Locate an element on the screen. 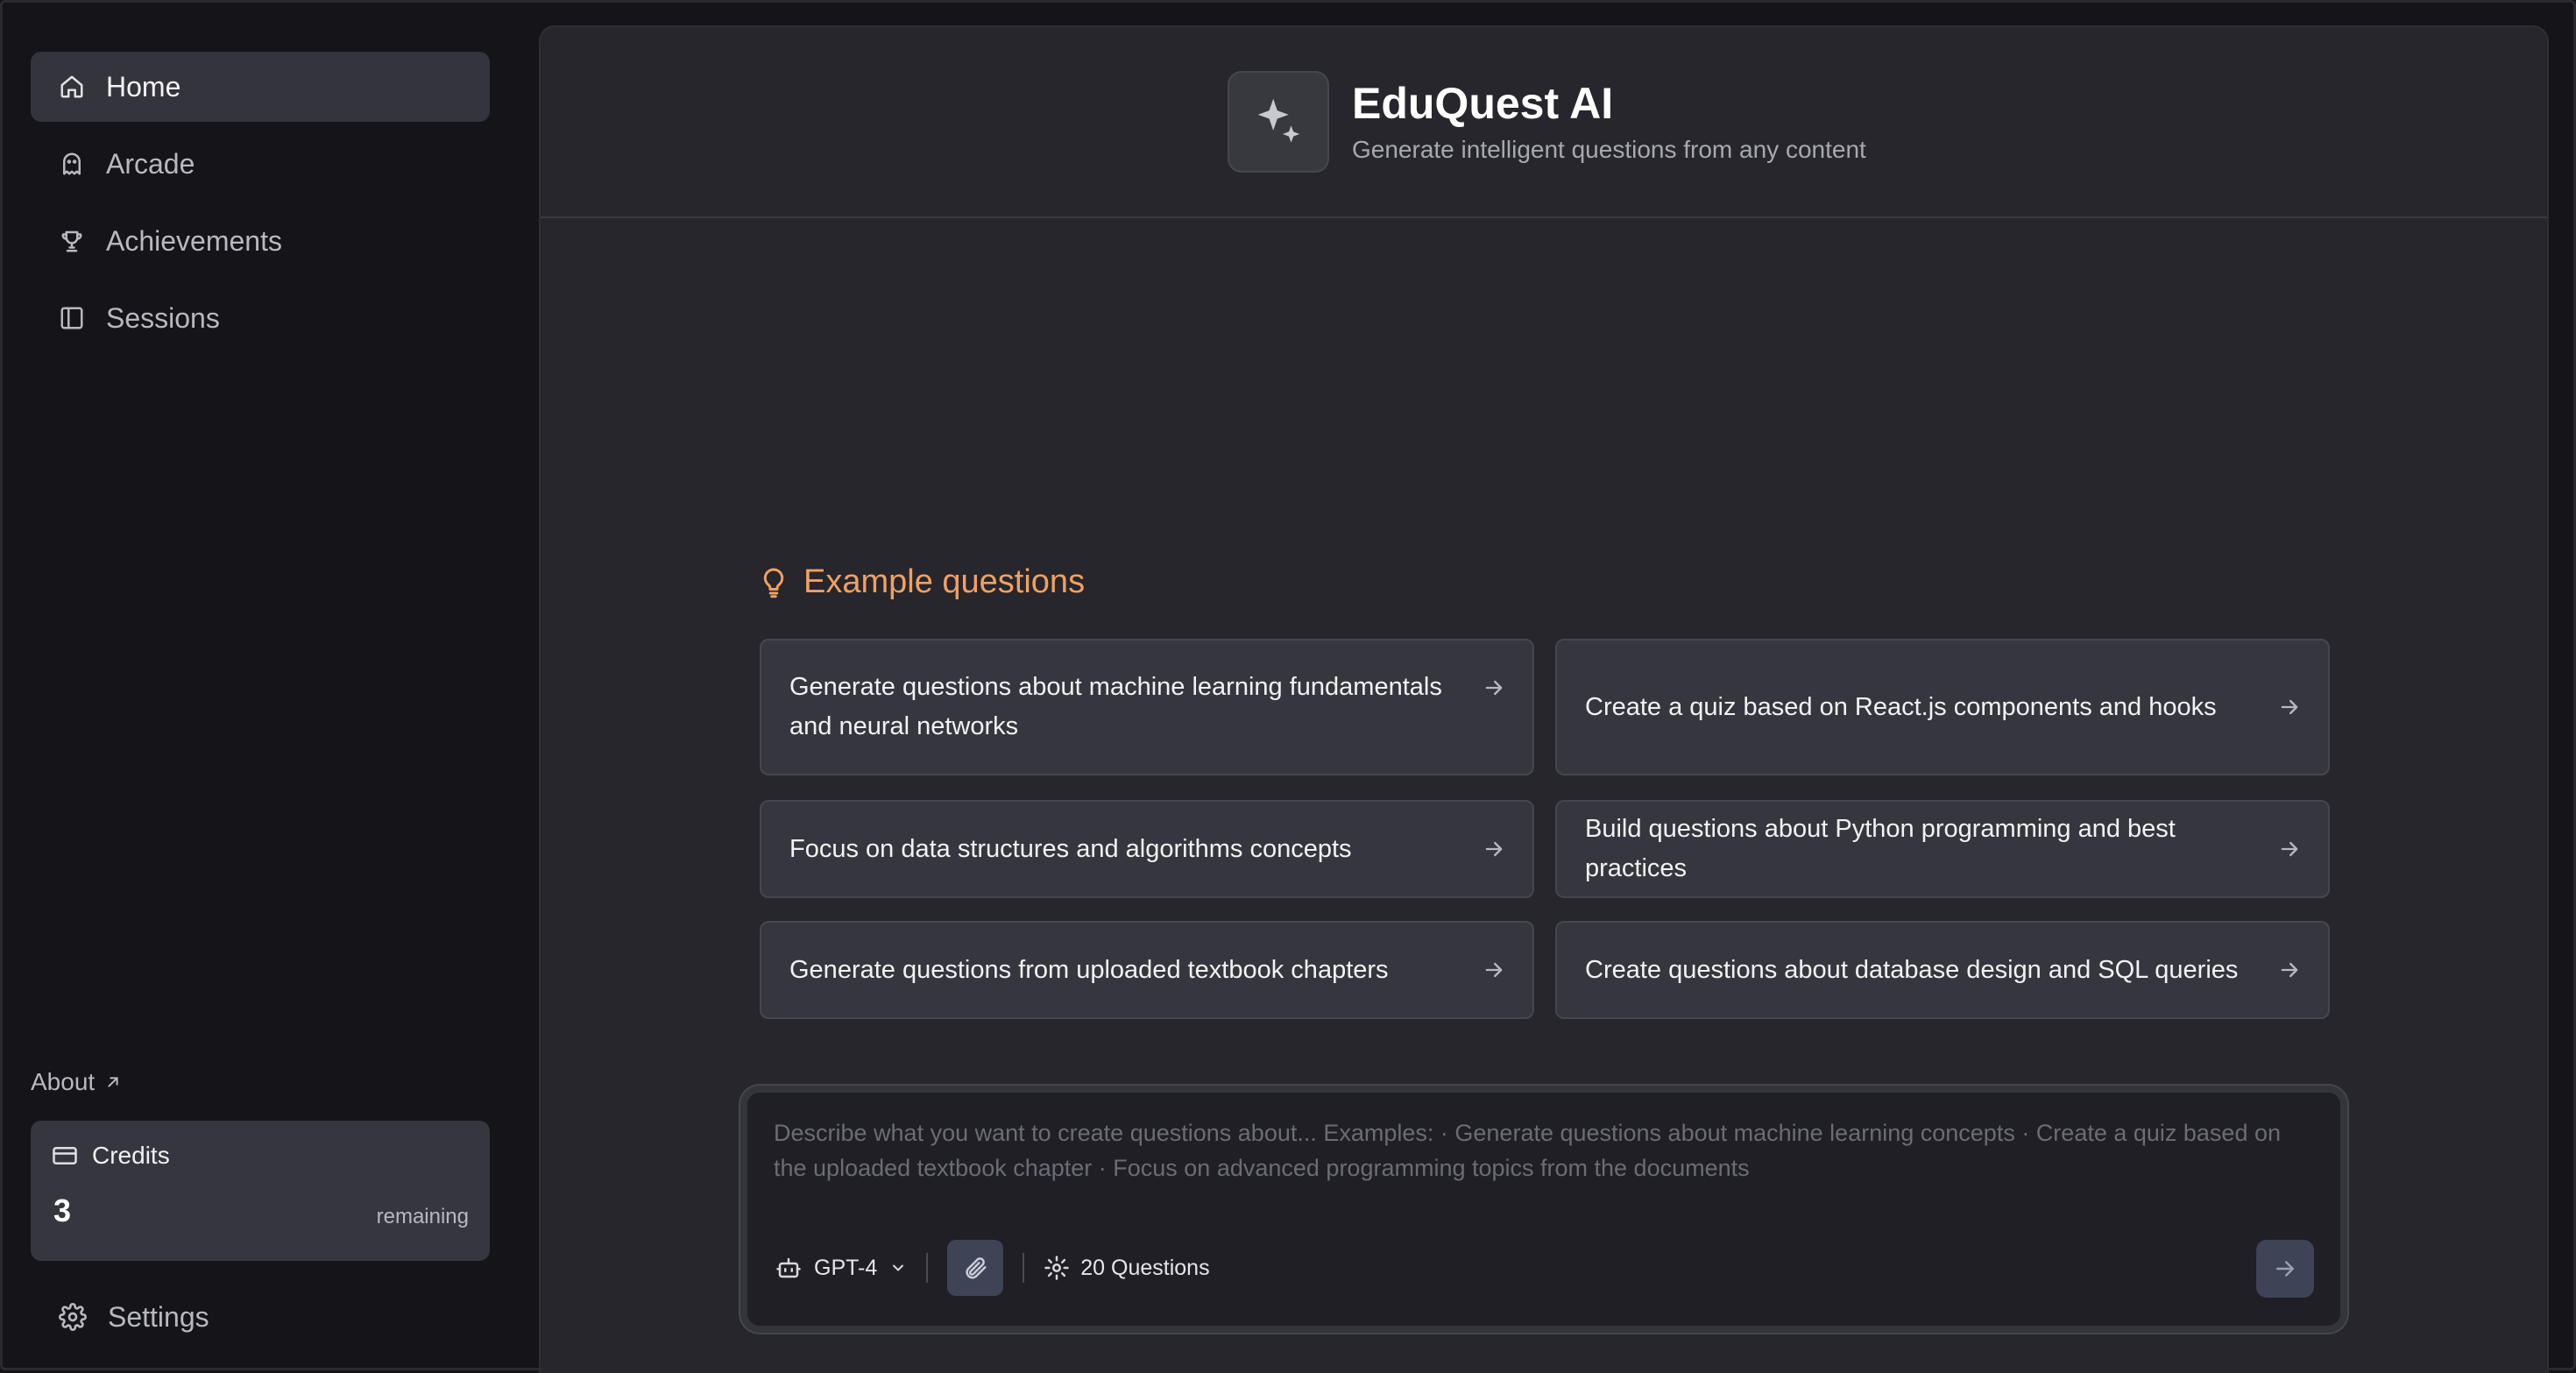 The image size is (2576, 1373). composer-toolbar: GPT-4 20 Questions is located at coordinates (992, 1268).